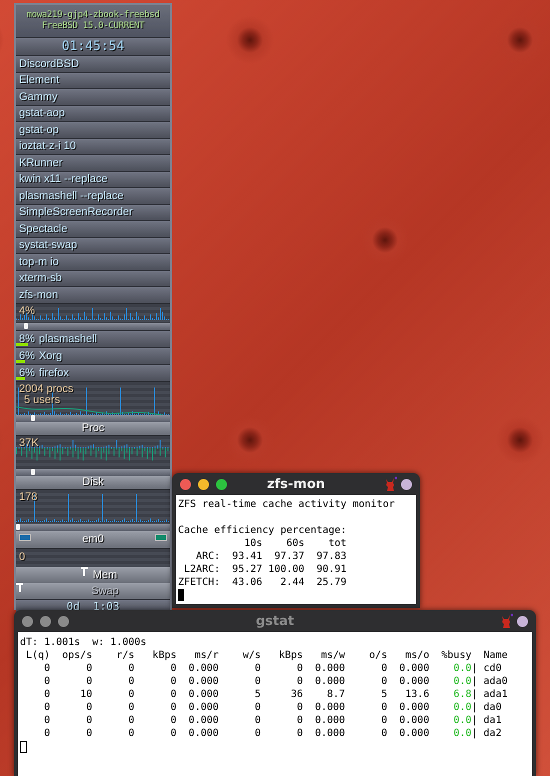 This screenshot has height=776, width=550. Describe the element at coordinates (161, 537) in the screenshot. I see `led-icon` at that location.